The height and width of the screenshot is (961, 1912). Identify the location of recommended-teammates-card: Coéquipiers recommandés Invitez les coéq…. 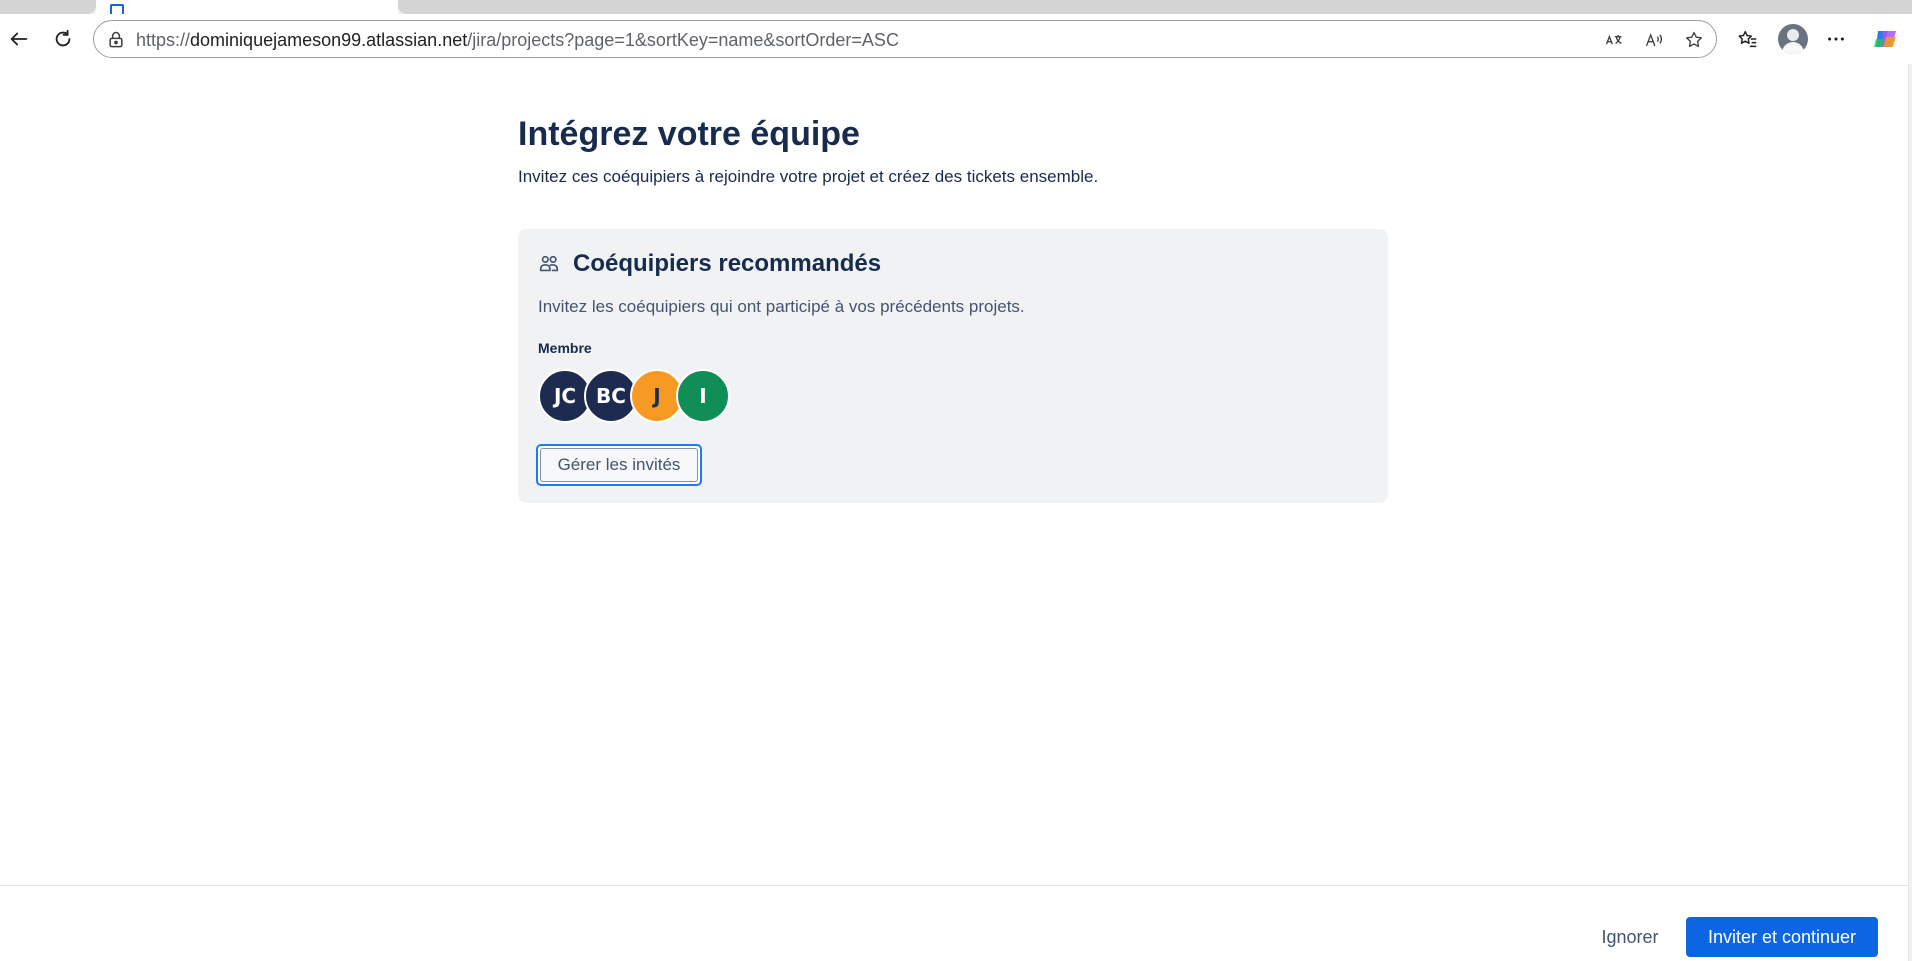
(953, 366).